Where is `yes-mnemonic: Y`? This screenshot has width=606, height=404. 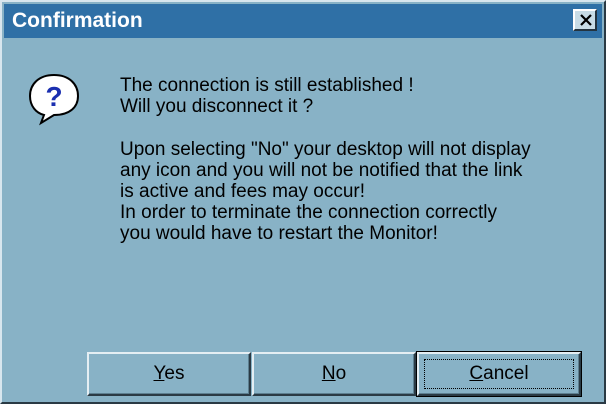 yes-mnemonic: Y is located at coordinates (159, 373).